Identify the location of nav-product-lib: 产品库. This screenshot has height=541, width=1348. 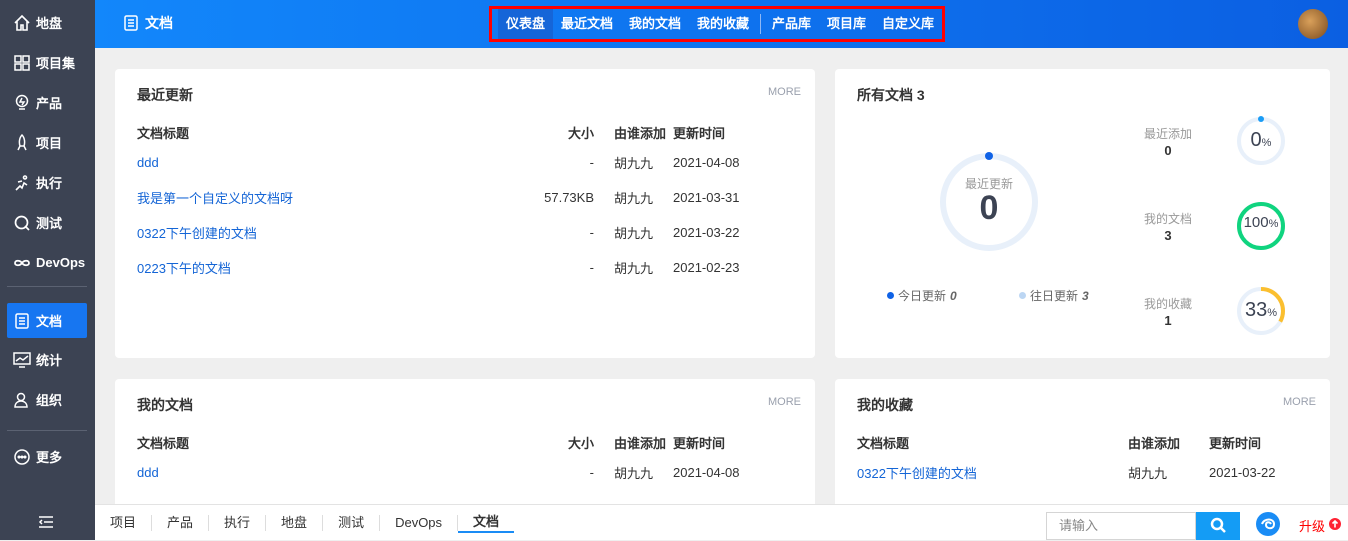
(791, 24).